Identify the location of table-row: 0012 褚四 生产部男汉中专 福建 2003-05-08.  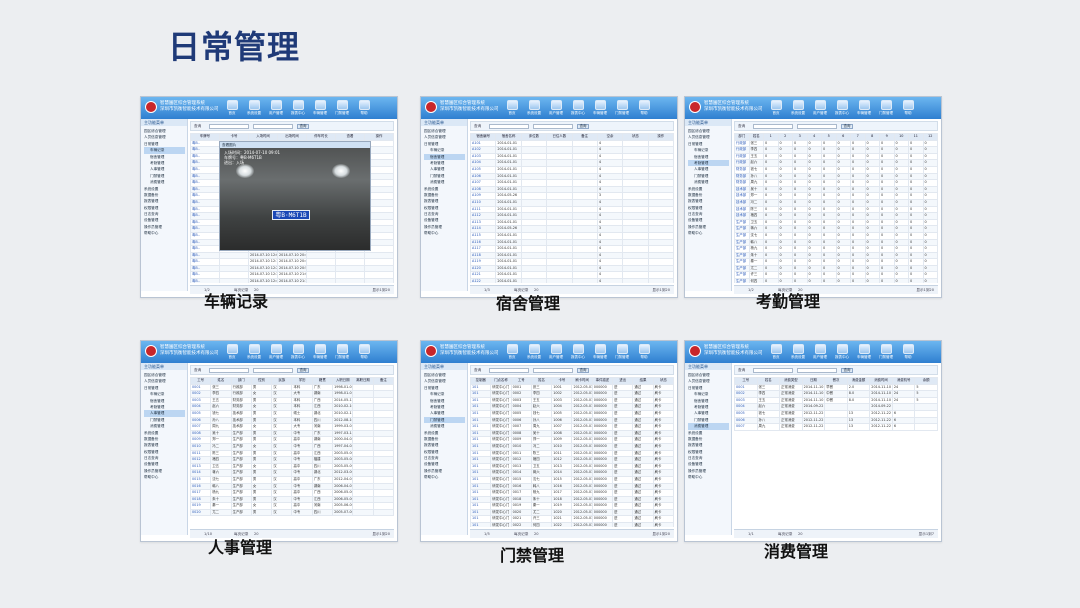
(292, 460).